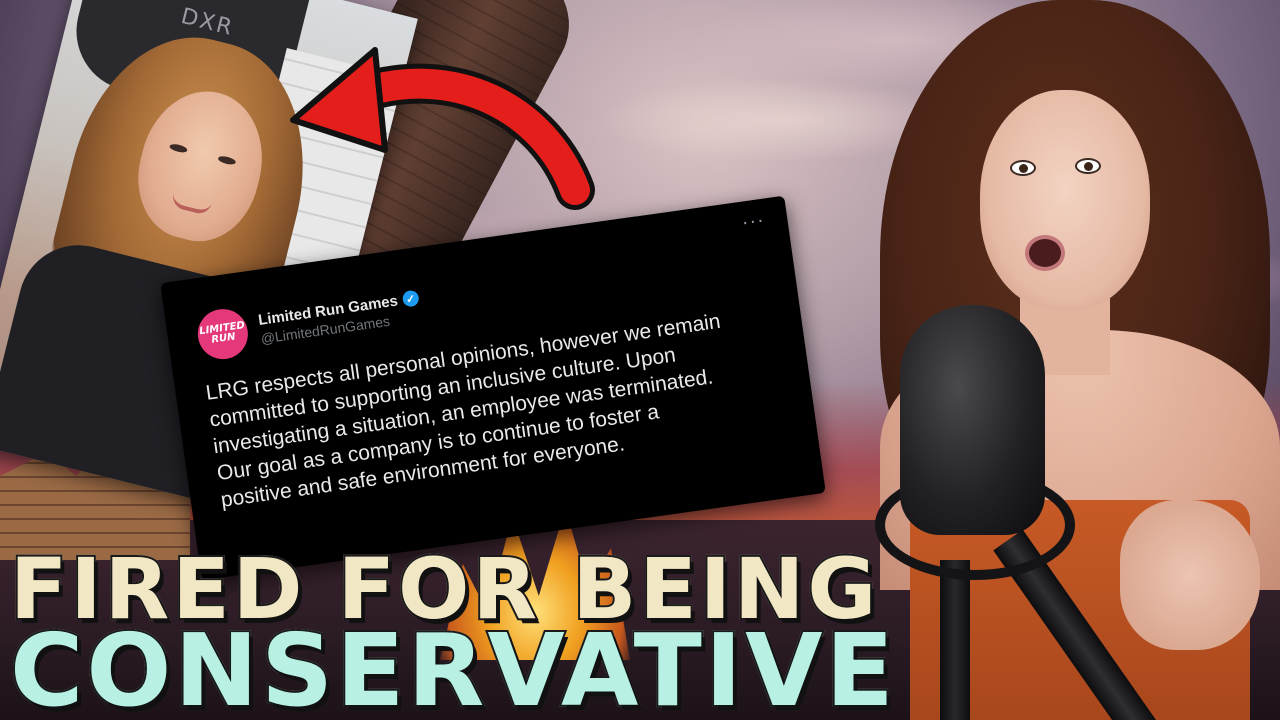 The width and height of the screenshot is (1280, 720). I want to click on mic-stand, so click(955, 640).